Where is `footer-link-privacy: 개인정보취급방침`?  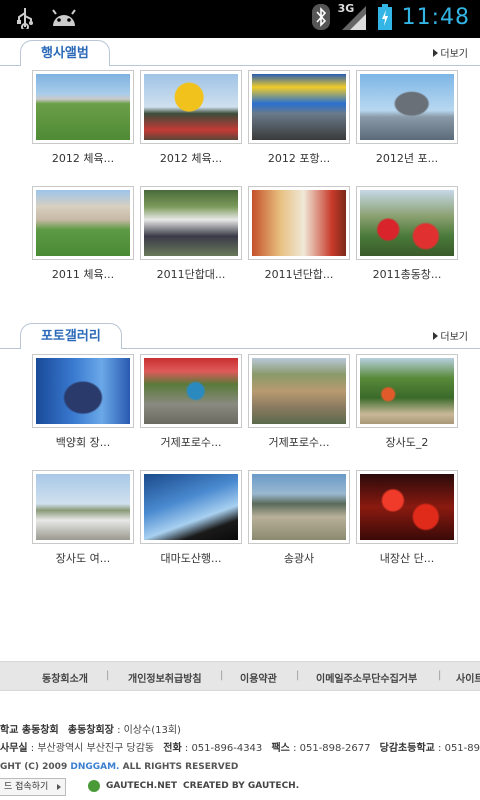 footer-link-privacy: 개인정보취급방침 is located at coordinates (165, 677).